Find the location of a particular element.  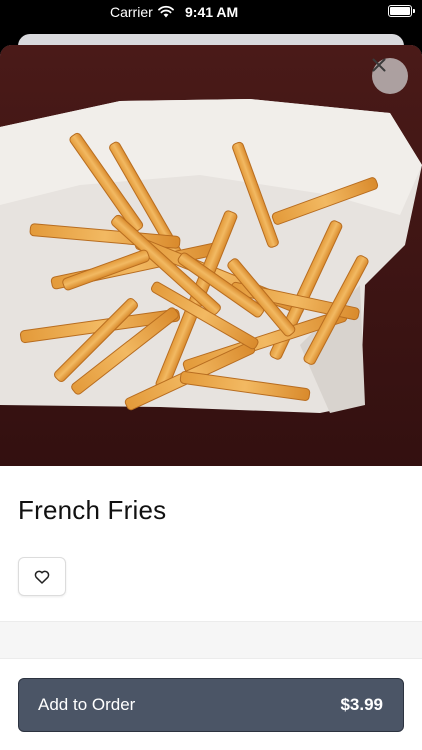

status-bar: Carrier 9:41 AM is located at coordinates (211, 12).